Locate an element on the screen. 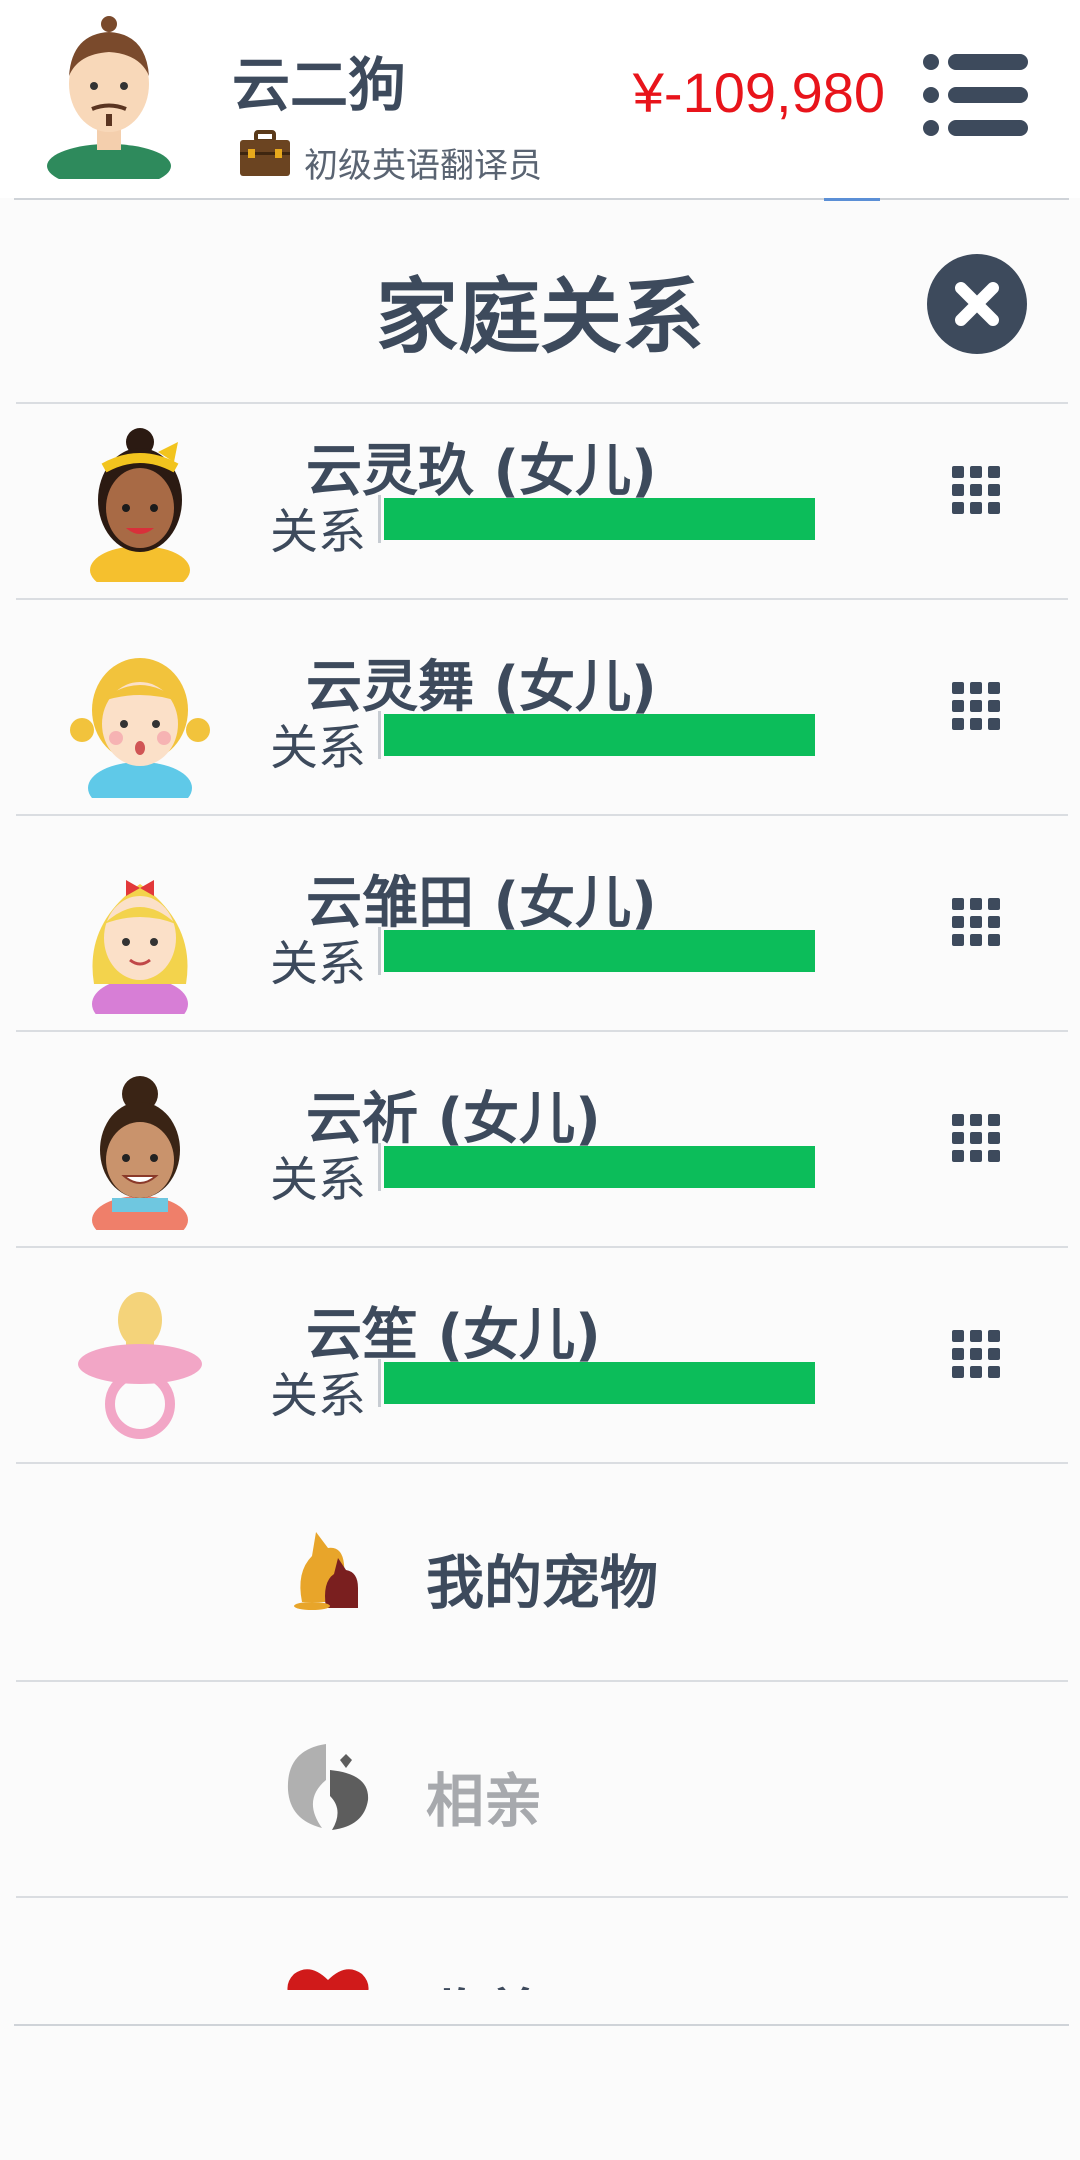  family-member-row: 云灵舞 (女儿) 关系 is located at coordinates (542, 727).